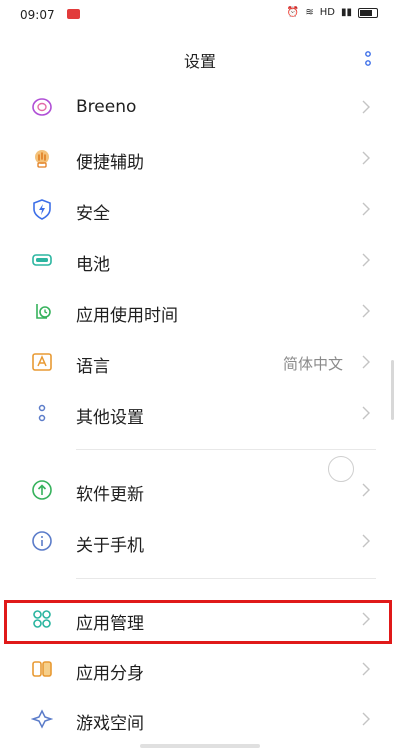 This screenshot has height=750, width=400. What do you see at coordinates (42, 669) in the screenshot?
I see `app-clone-icon` at bounding box center [42, 669].